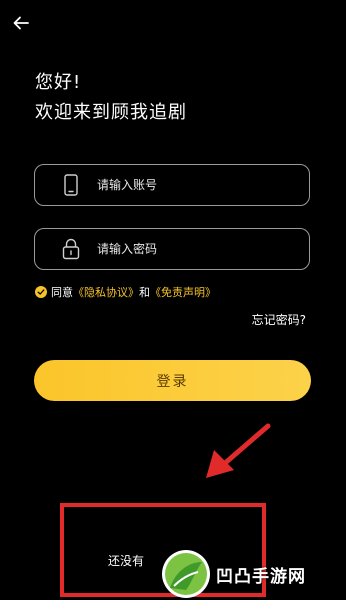 This screenshot has height=600, width=346. Describe the element at coordinates (183, 292) in the screenshot. I see `disclaimer-link: 《免责声明》` at that location.